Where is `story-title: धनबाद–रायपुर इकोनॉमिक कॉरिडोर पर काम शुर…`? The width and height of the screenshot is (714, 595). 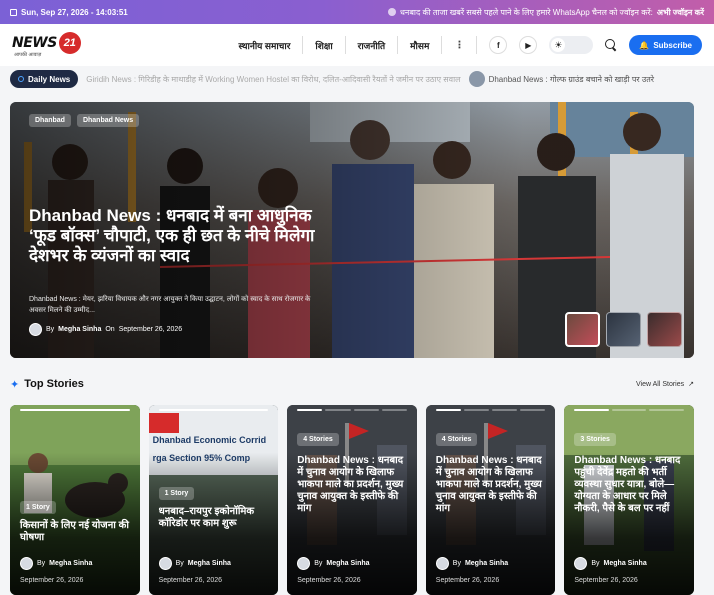 story-title: धनबाद–रायपुर इकोनॉमिक कॉरिडोर पर काम शुर… is located at coordinates (215, 518).